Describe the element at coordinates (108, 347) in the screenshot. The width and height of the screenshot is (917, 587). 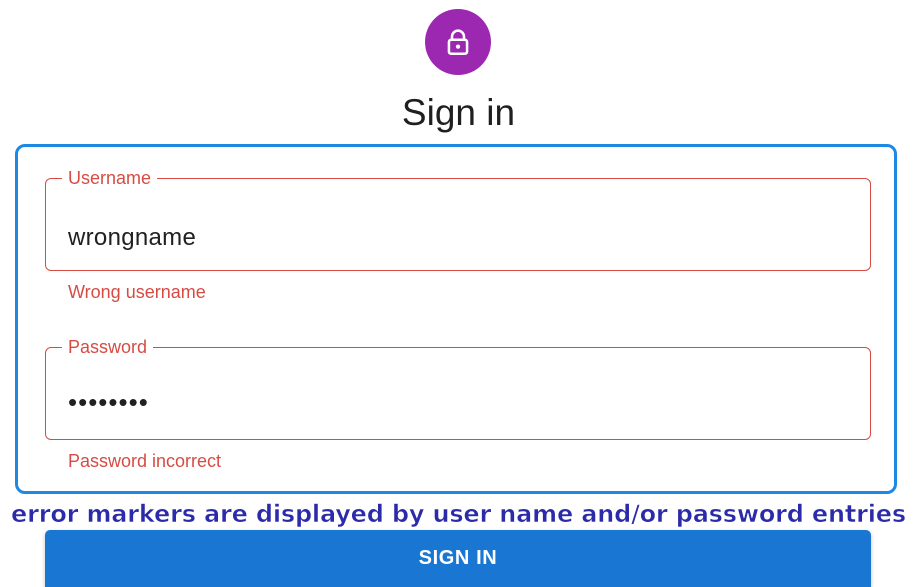
I see `password-label: Password` at that location.